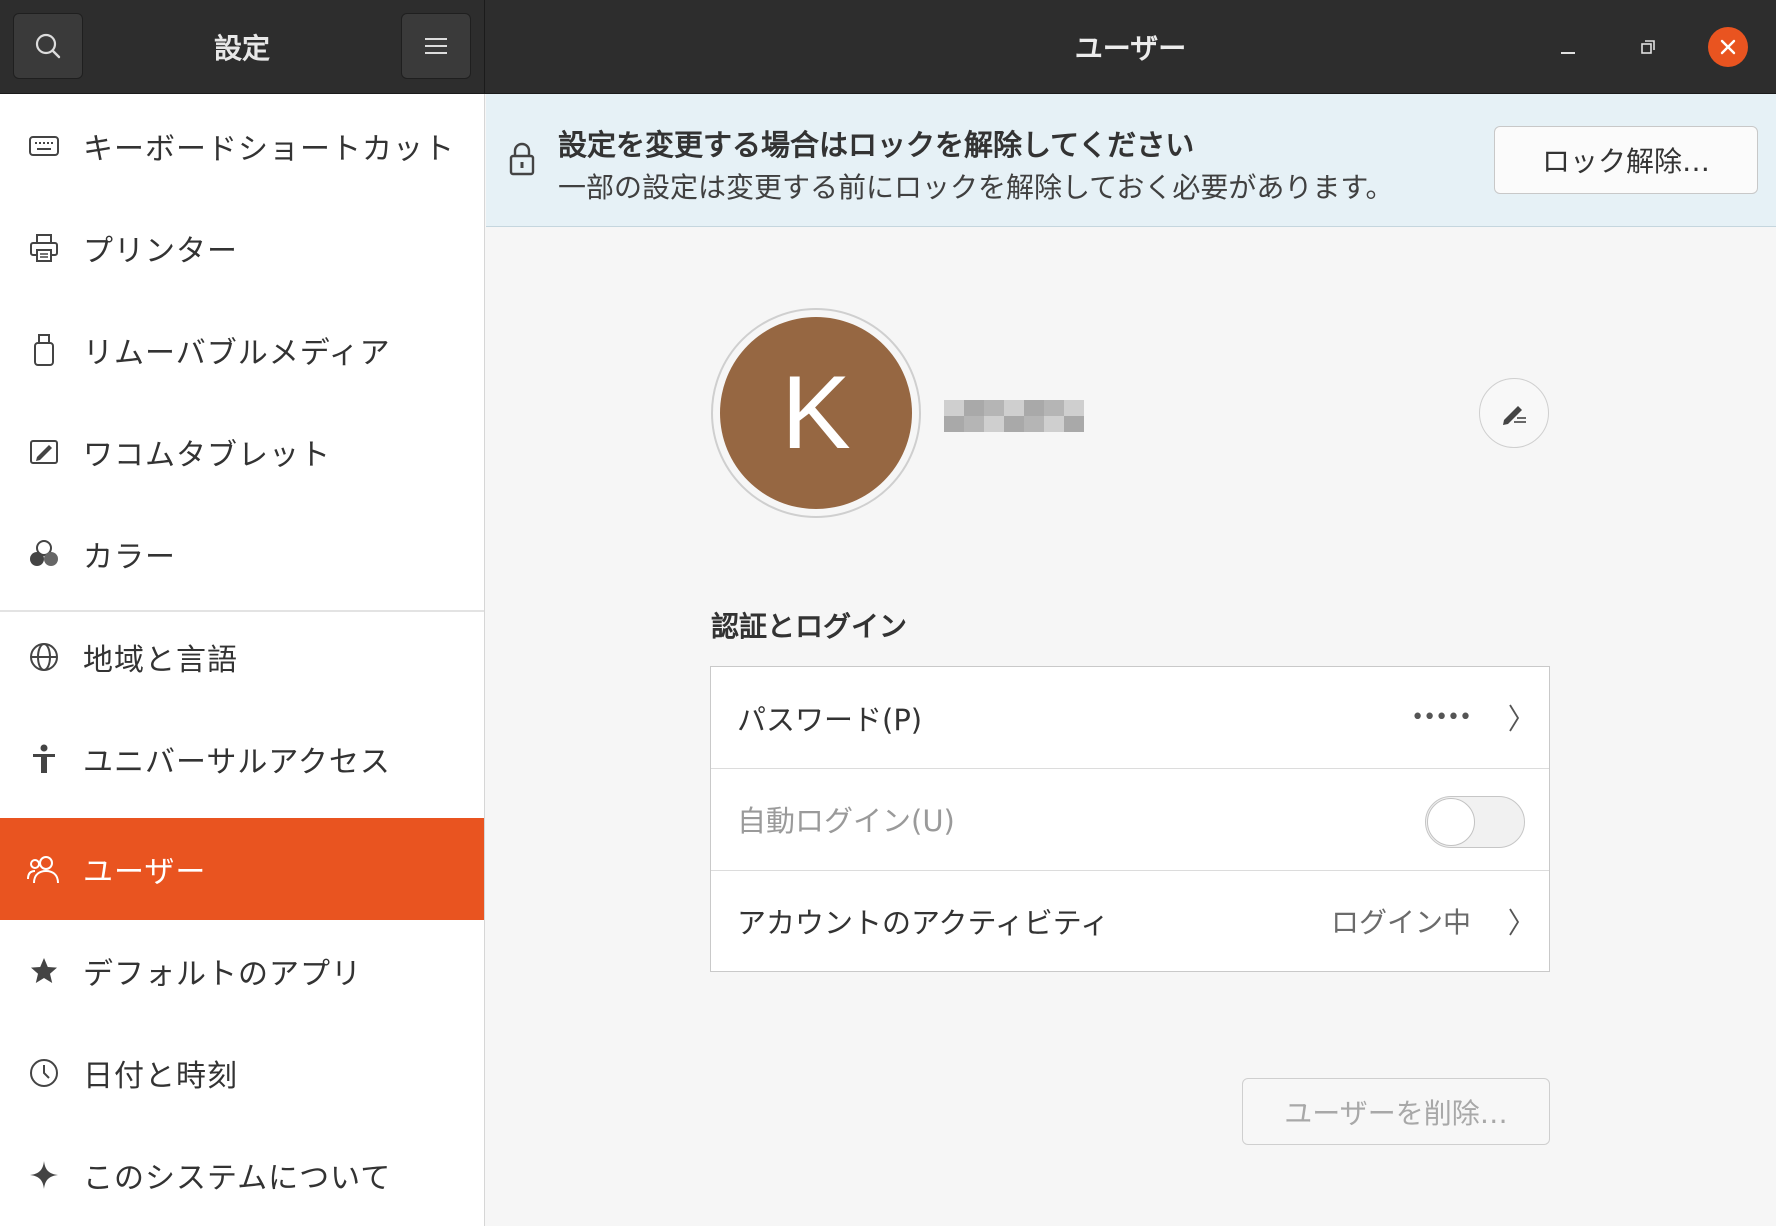  Describe the element at coordinates (976, 187) in the screenshot. I see `infobar-subtitle: 一部の設定は変更する前にロックを解除しておく必要があります。` at that location.